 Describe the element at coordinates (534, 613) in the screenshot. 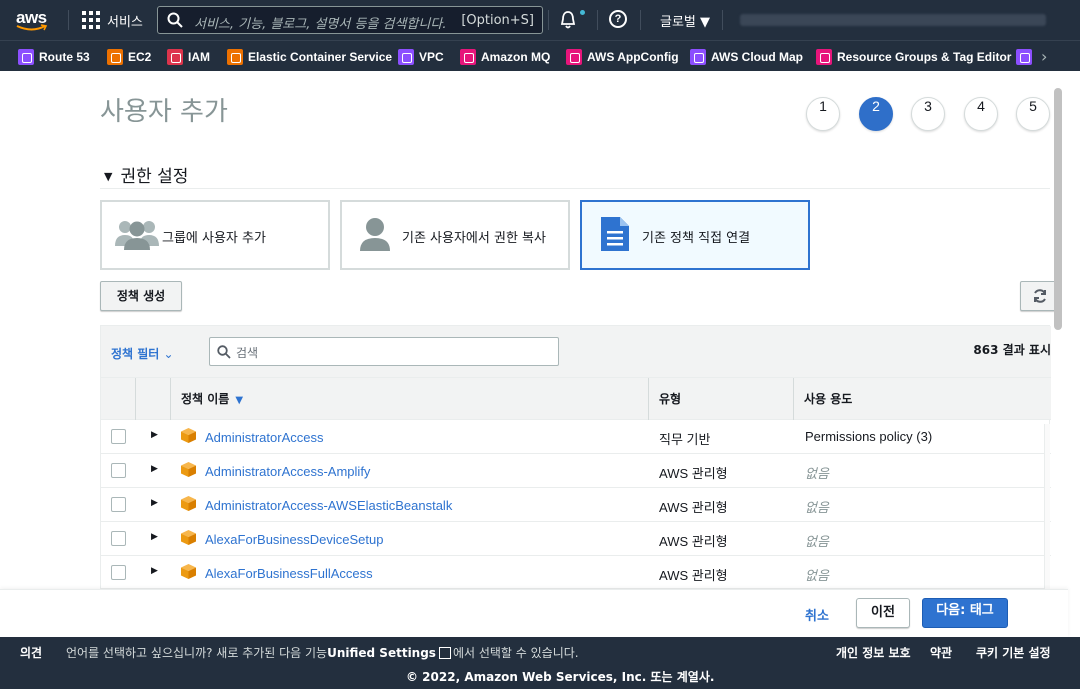

I see `wizard-action-bar: 취소 이전 다음: 태그` at that location.